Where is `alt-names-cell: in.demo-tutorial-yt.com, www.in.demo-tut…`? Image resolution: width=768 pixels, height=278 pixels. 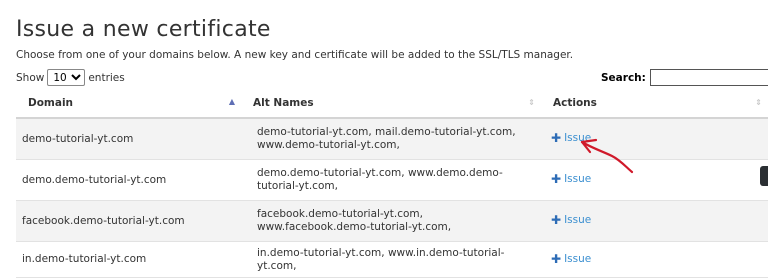 alt-names-cell: in.demo-tutorial-yt.com, www.in.demo-tut… is located at coordinates (391, 259).